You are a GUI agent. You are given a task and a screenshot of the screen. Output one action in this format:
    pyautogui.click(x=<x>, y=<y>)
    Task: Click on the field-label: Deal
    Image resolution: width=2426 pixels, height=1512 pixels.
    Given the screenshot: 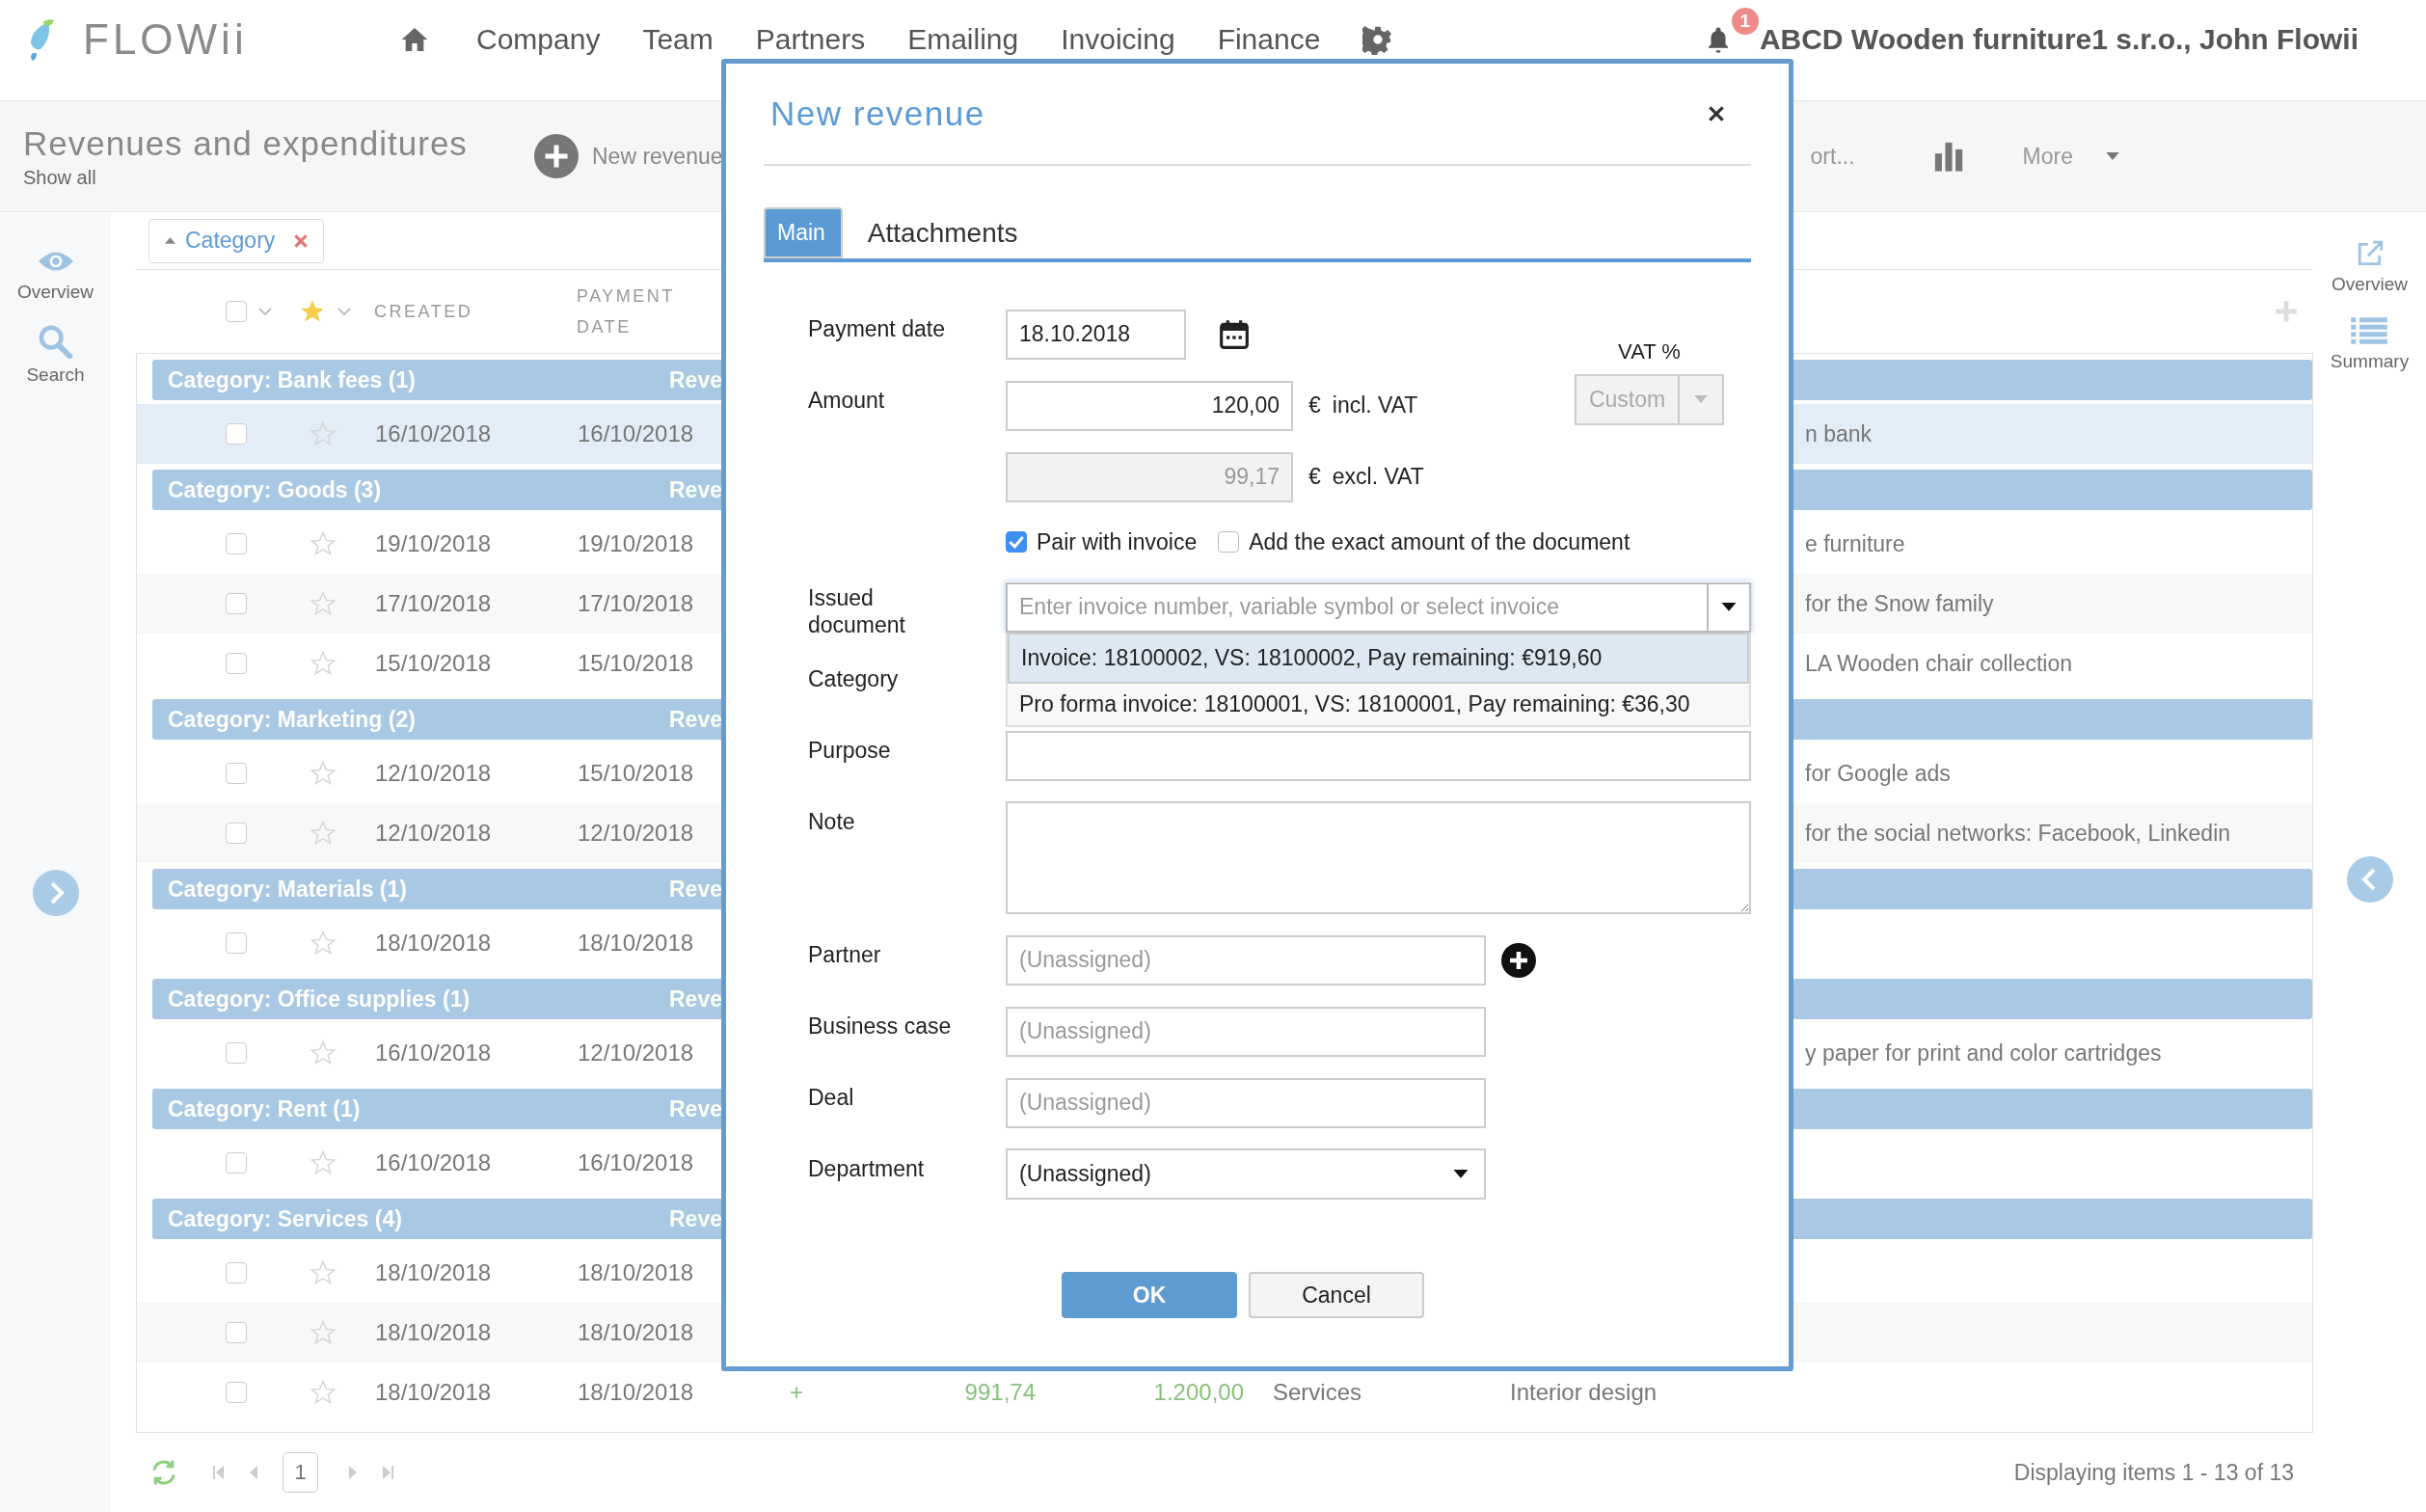 What is the action you would take?
    pyautogui.click(x=832, y=1098)
    